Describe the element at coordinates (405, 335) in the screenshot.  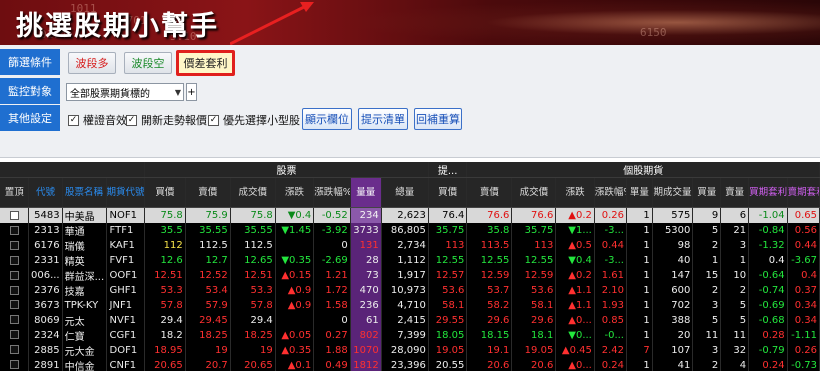
I see `cell-stock-total-vol: 7,399` at that location.